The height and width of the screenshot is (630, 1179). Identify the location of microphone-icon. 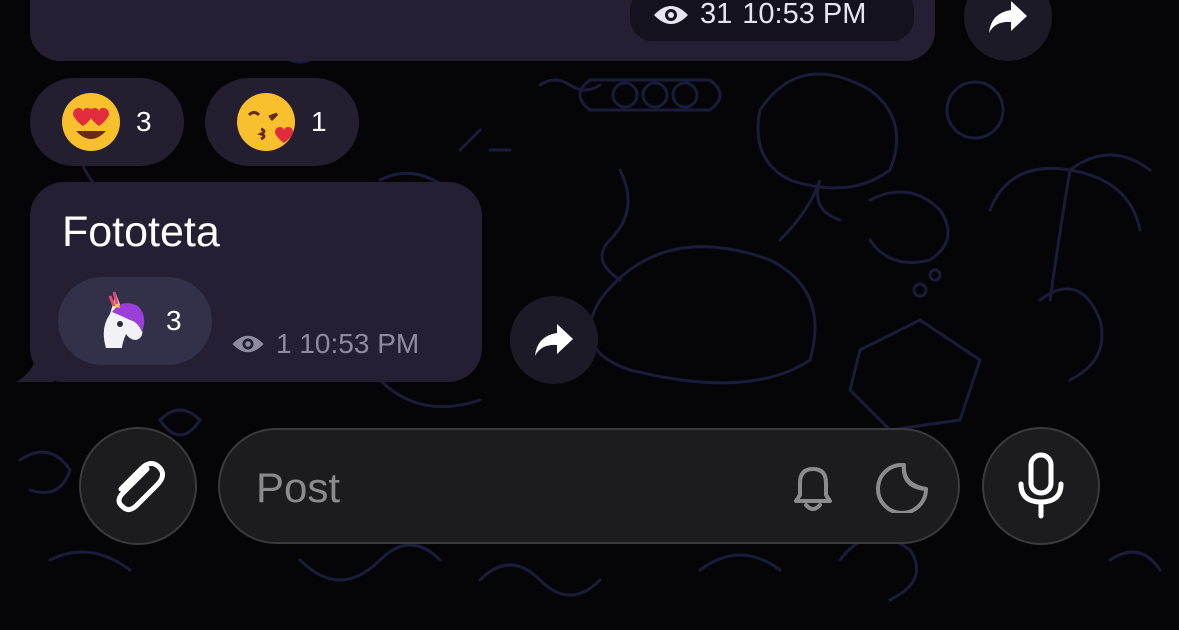
(1041, 485).